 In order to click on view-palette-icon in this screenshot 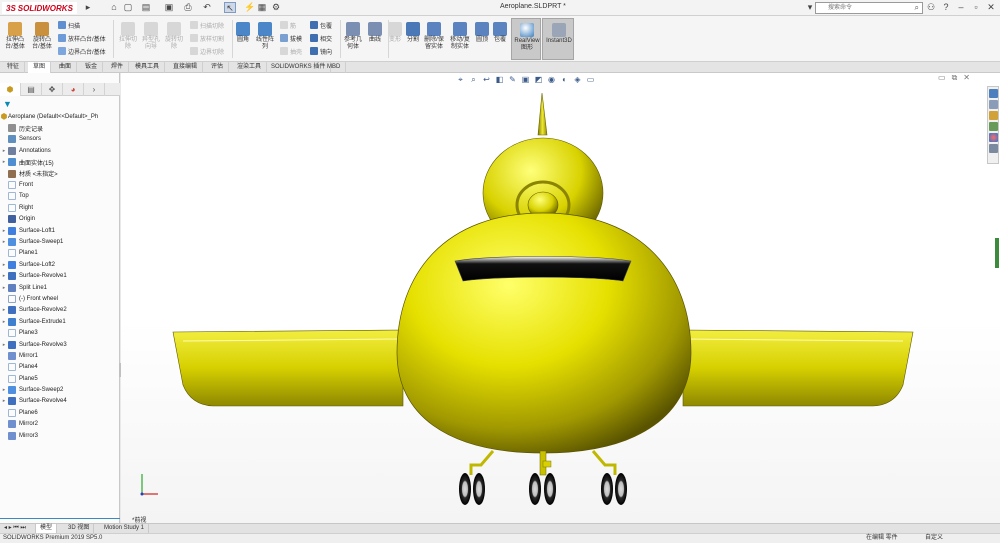, I will do `click(993, 126)`.